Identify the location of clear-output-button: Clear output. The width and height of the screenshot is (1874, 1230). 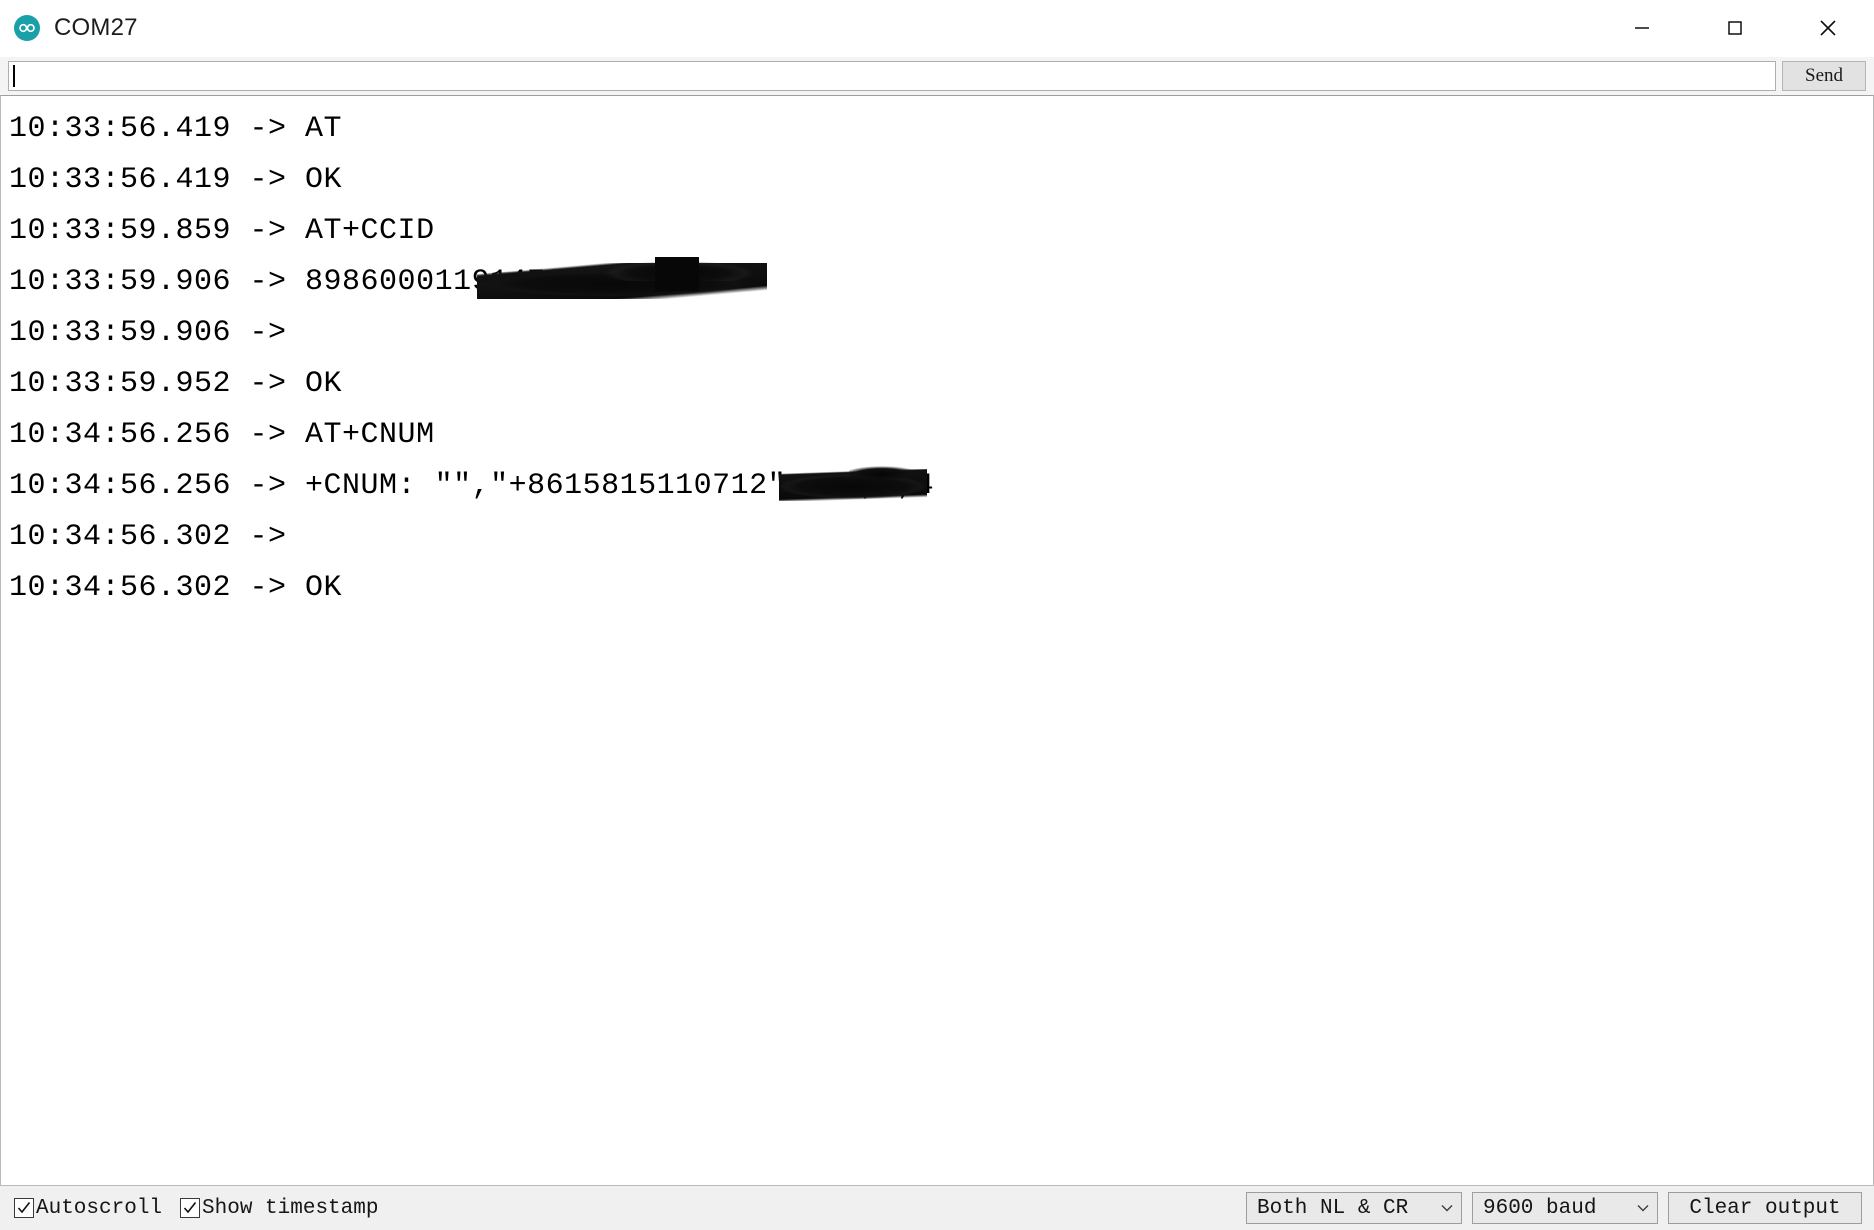
(1765, 1208).